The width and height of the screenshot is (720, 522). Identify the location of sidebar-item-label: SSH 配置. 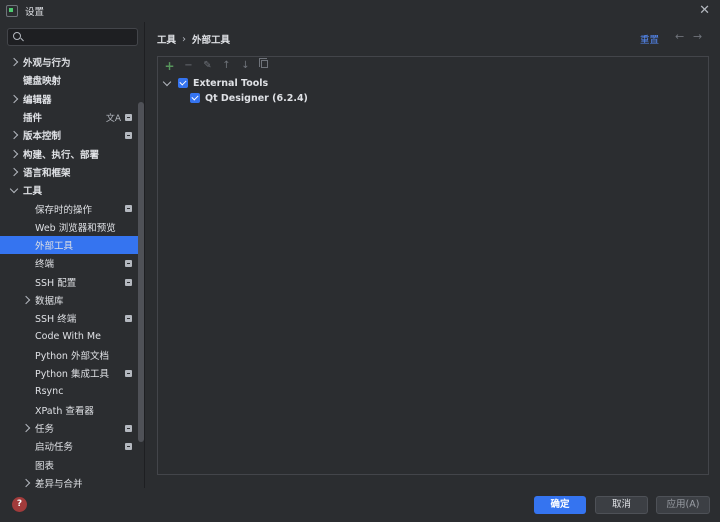
(55, 282).